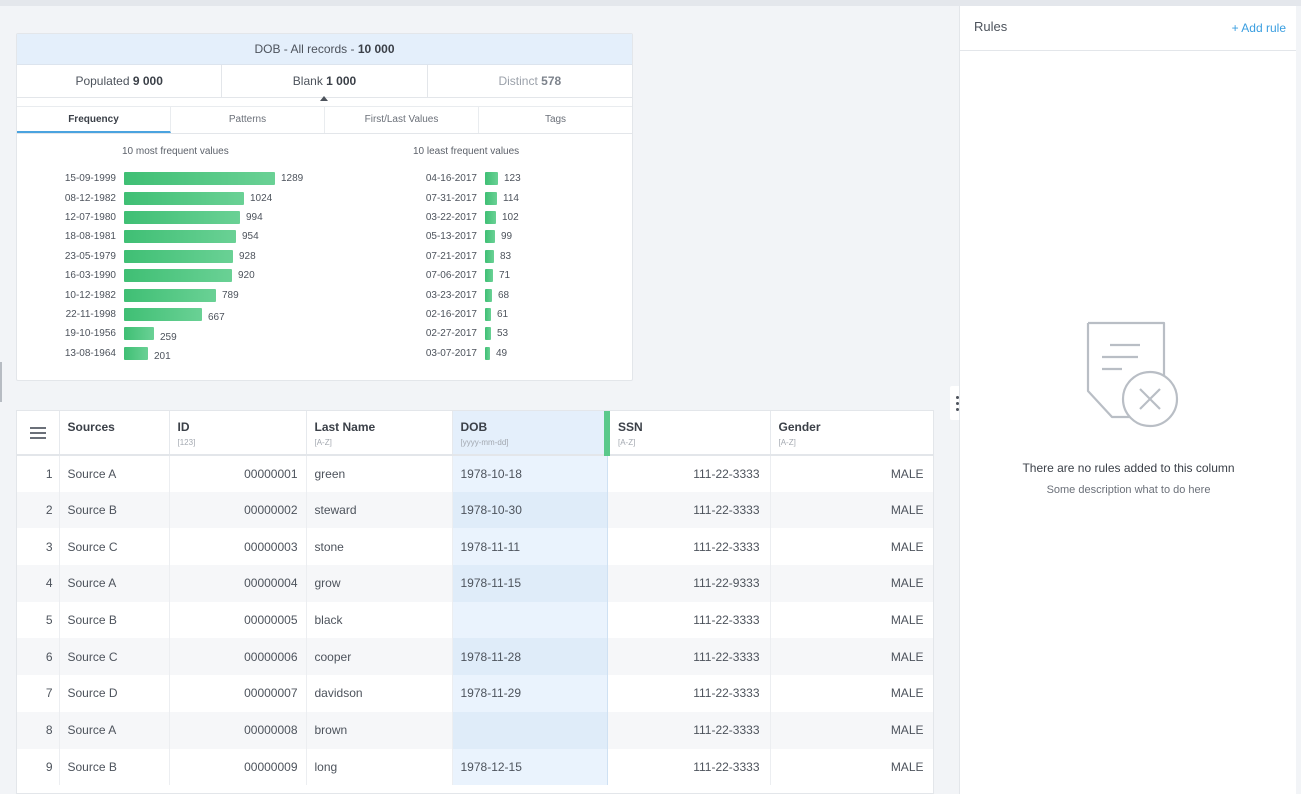  What do you see at coordinates (687, 433) in the screenshot?
I see `column-header-ssn: SSN [A-Z]` at bounding box center [687, 433].